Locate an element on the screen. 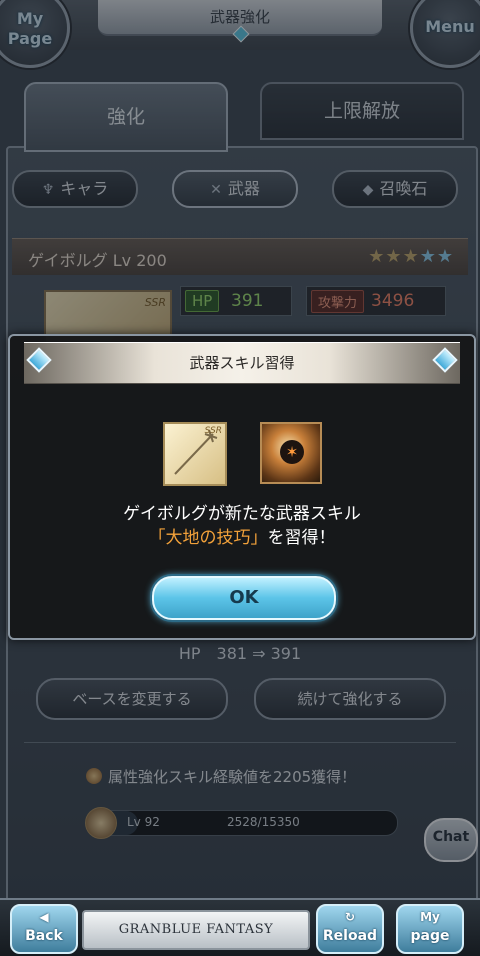  skill-thumbnail: ✶ is located at coordinates (291, 453).